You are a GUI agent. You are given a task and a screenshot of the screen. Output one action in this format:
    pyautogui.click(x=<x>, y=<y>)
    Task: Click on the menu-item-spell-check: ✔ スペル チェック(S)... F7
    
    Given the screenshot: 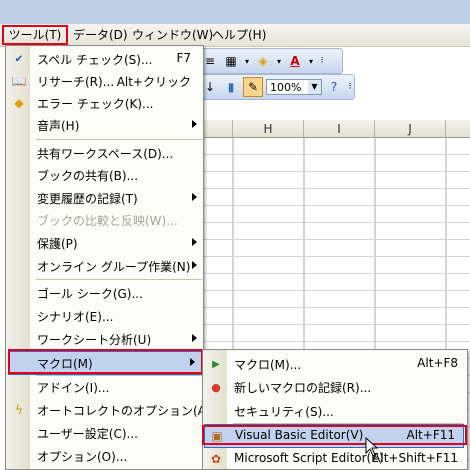 What is the action you would take?
    pyautogui.click(x=105, y=59)
    